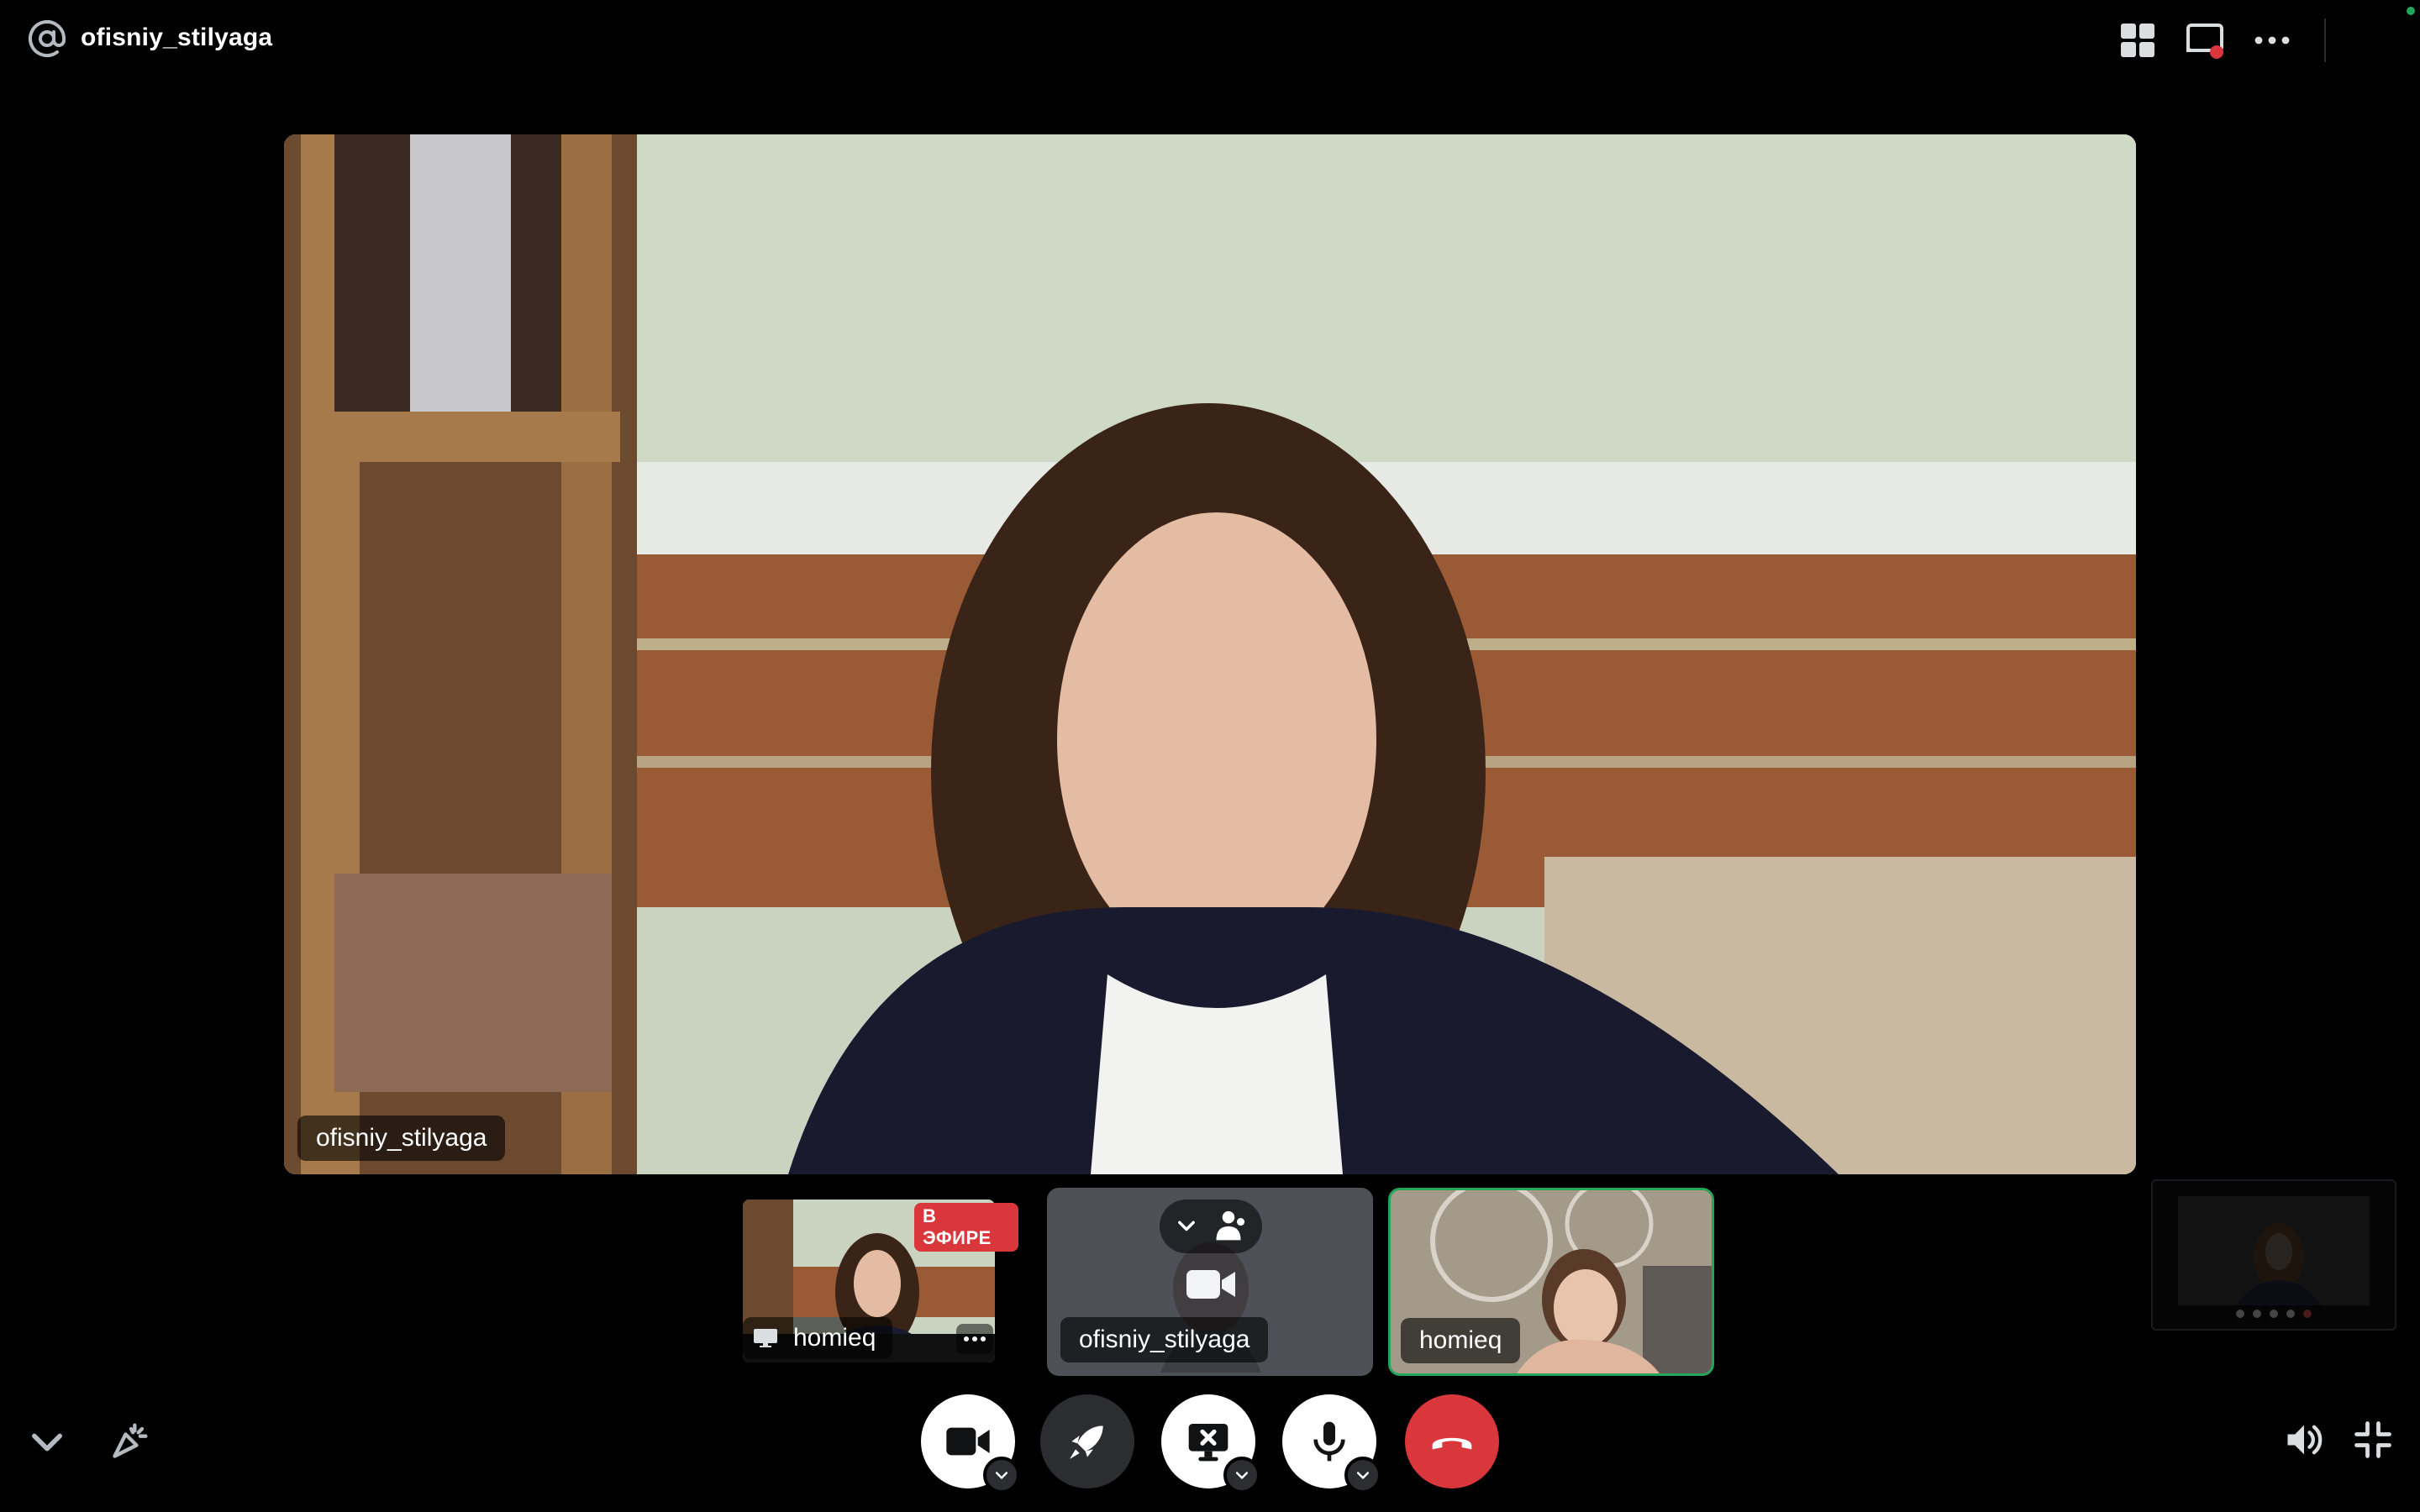 This screenshot has width=2420, height=1512. I want to click on more-options-icon, so click(2272, 40).